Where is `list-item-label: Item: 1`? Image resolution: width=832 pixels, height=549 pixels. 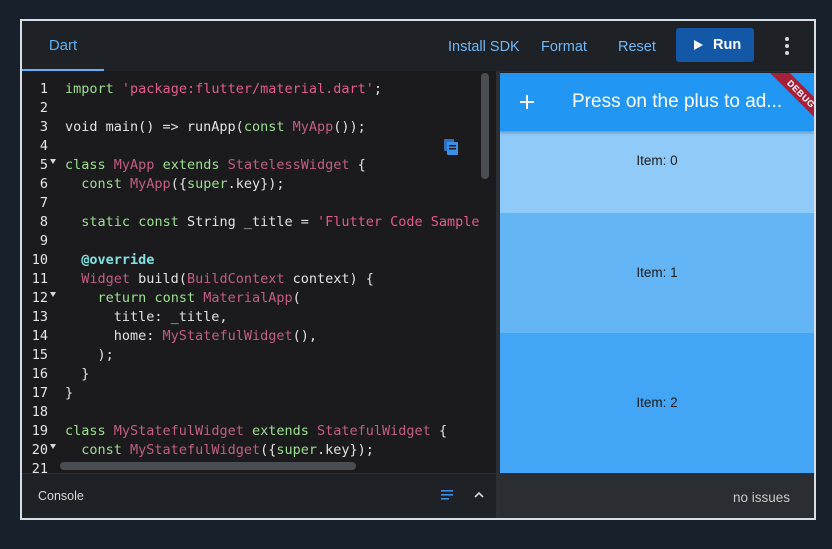
list-item-label: Item: 1 is located at coordinates (657, 272).